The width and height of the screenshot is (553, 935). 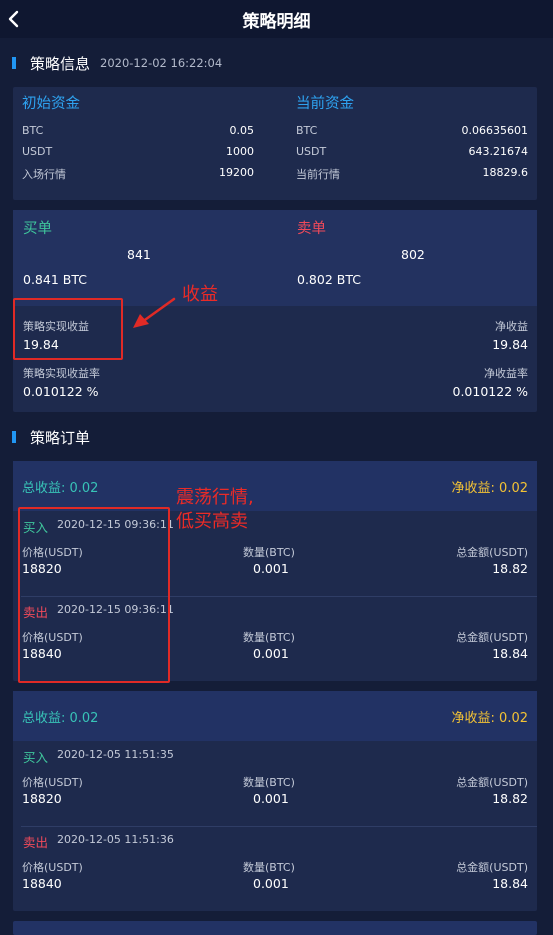 I want to click on current-btc-value: 0.06635601, so click(x=494, y=130).